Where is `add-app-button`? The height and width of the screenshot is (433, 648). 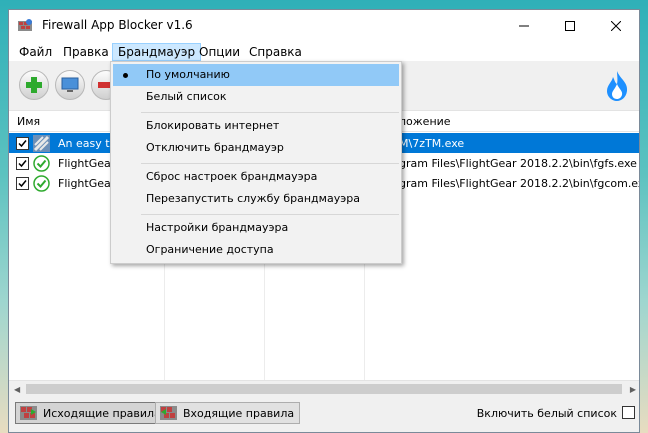
add-app-button is located at coordinates (34, 85).